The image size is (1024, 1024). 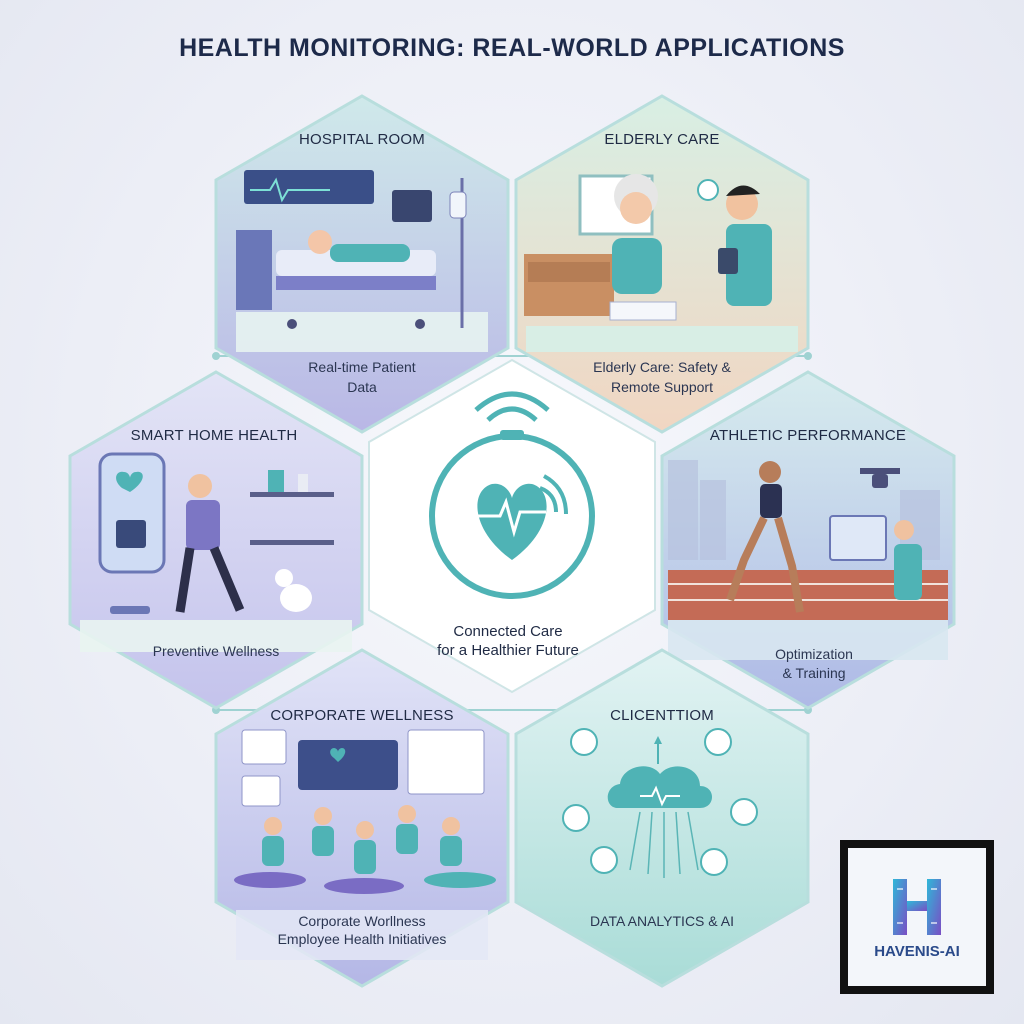 I want to click on havenis-logo: HAVENIS-AI, so click(x=917, y=917).